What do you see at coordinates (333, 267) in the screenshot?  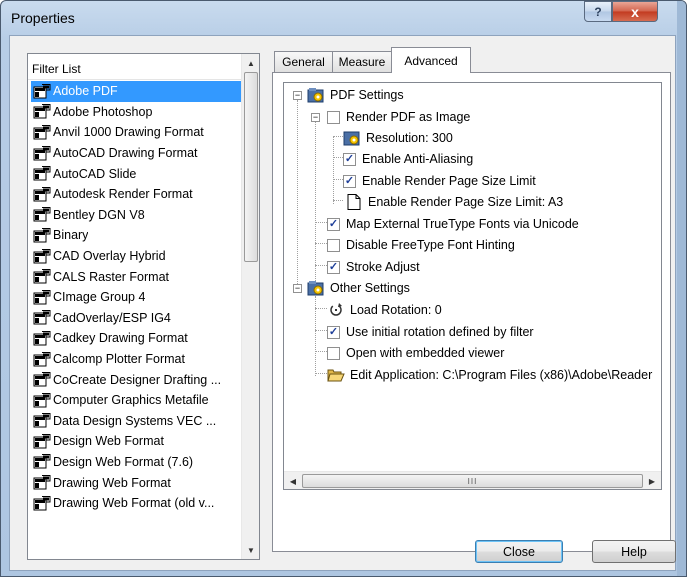 I see `stroke-adjust-checkbox` at bounding box center [333, 267].